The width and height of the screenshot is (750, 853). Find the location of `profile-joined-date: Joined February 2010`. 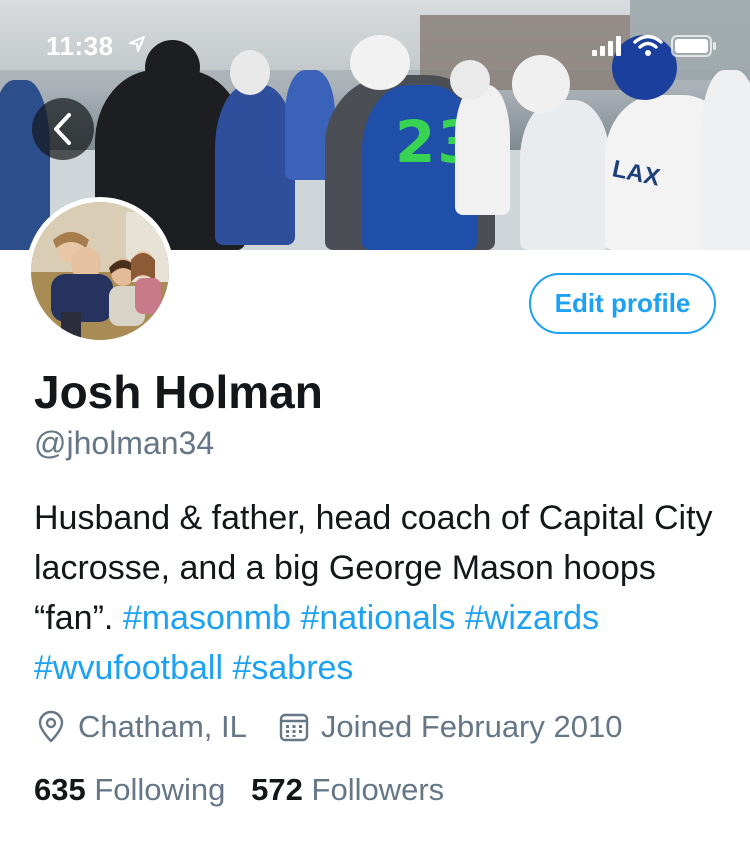

profile-joined-date: Joined February 2010 is located at coordinates (471, 726).